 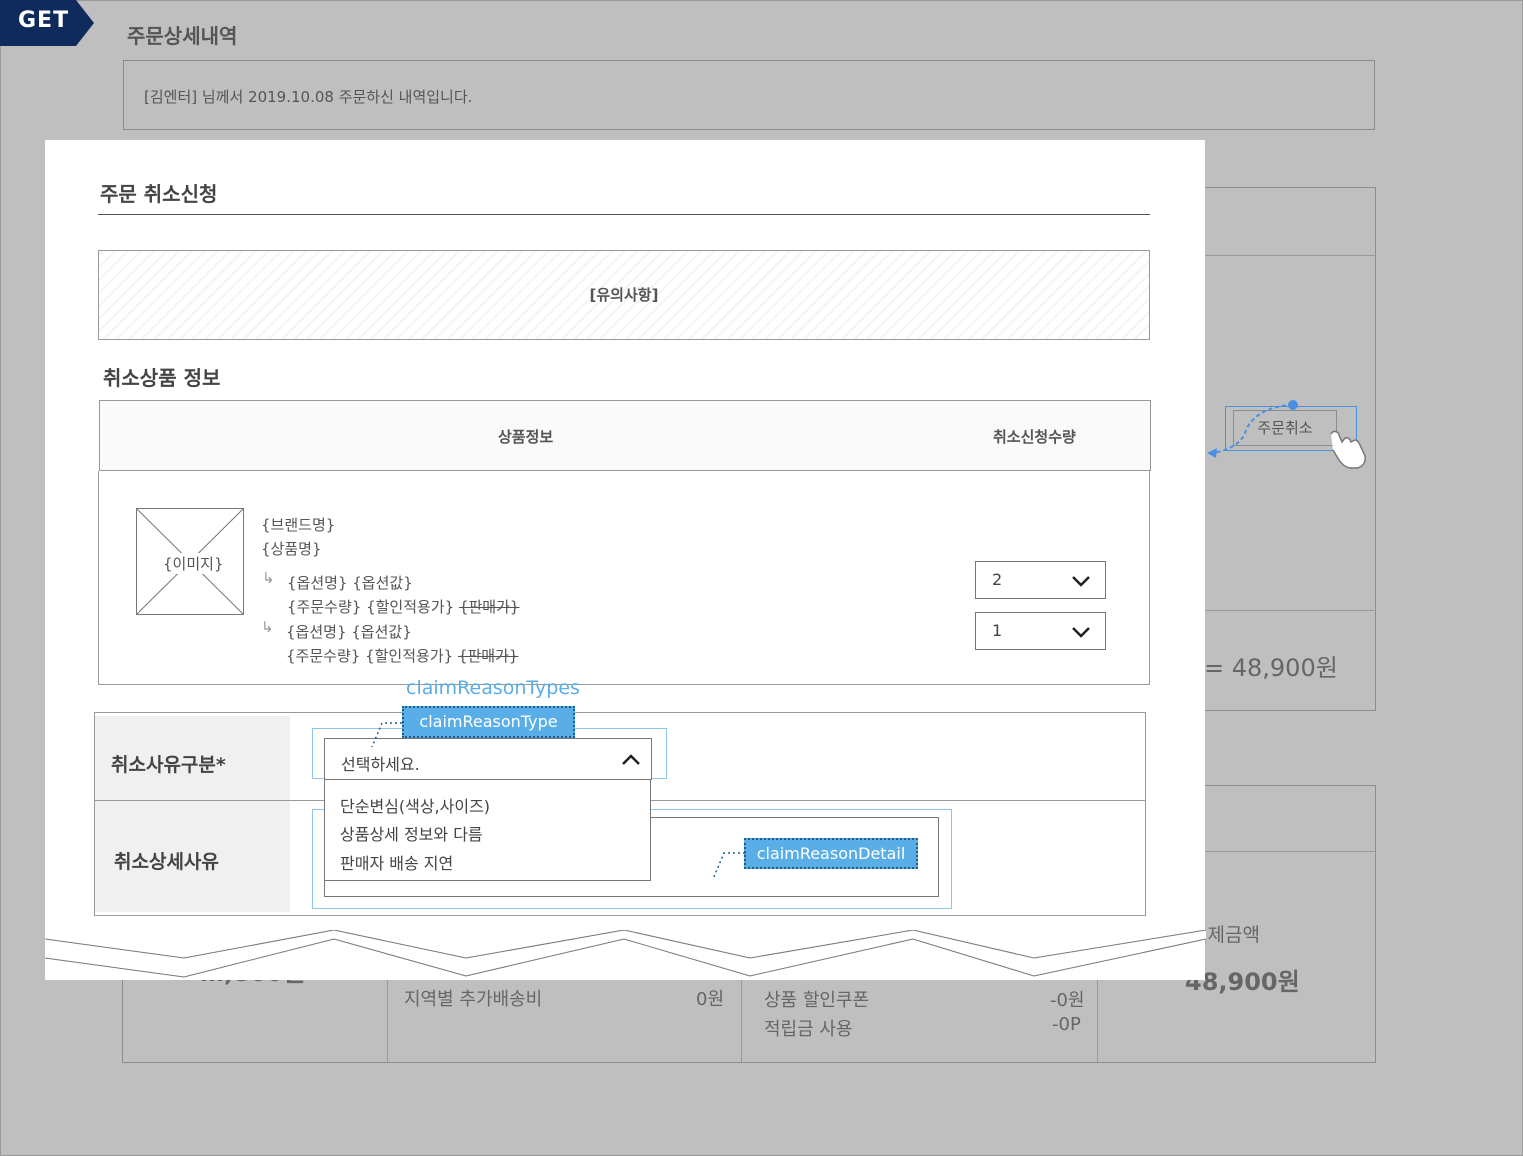 What do you see at coordinates (44, 20) in the screenshot?
I see `get-badge-label: GET` at bounding box center [44, 20].